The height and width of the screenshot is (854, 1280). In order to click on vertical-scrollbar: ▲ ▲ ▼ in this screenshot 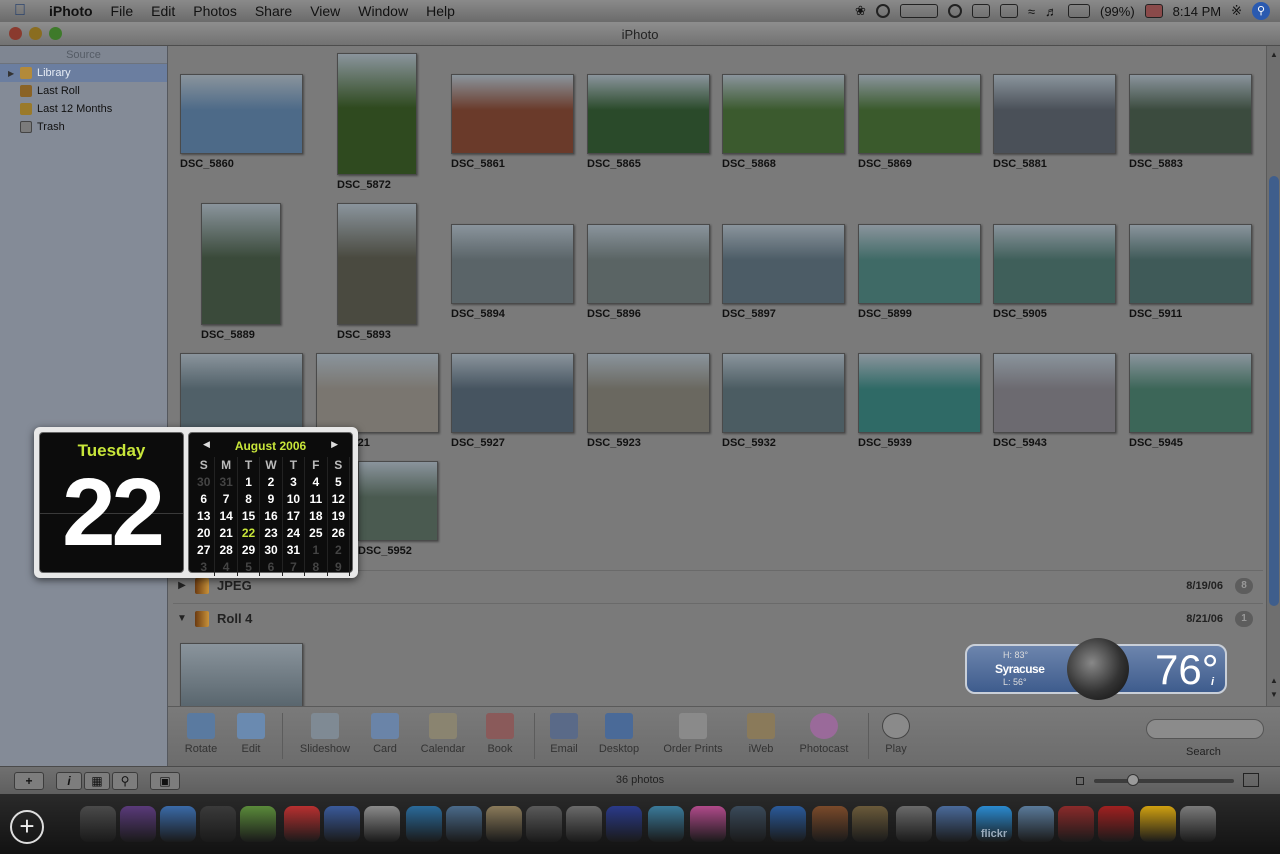, I will do `click(1273, 376)`.